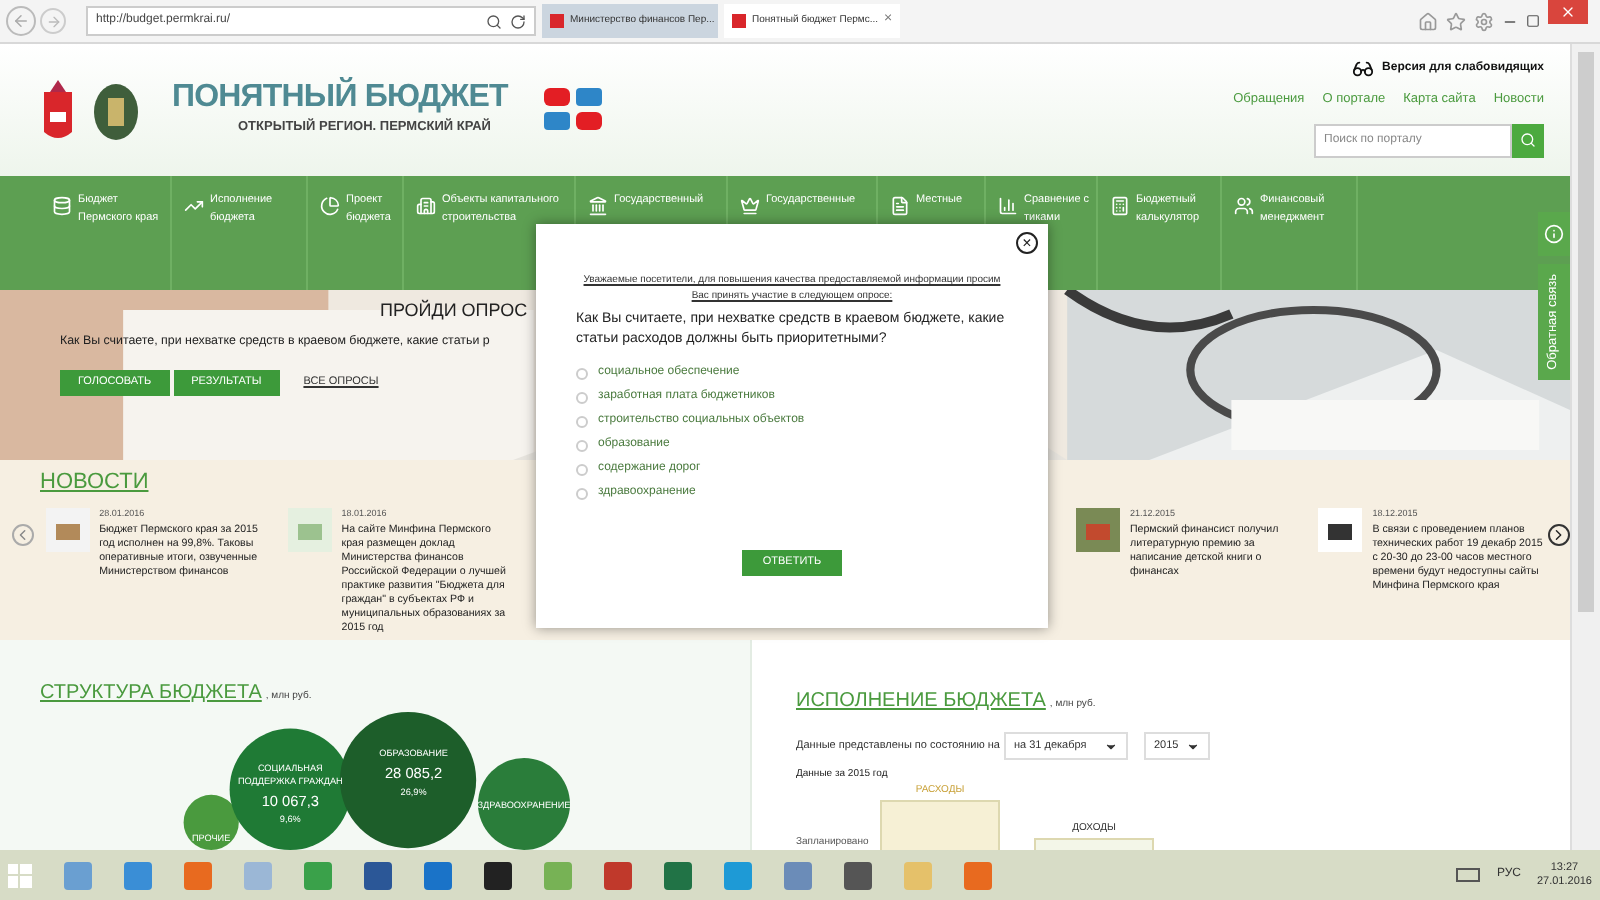  What do you see at coordinates (20, 875) in the screenshot?
I see `start-icon` at bounding box center [20, 875].